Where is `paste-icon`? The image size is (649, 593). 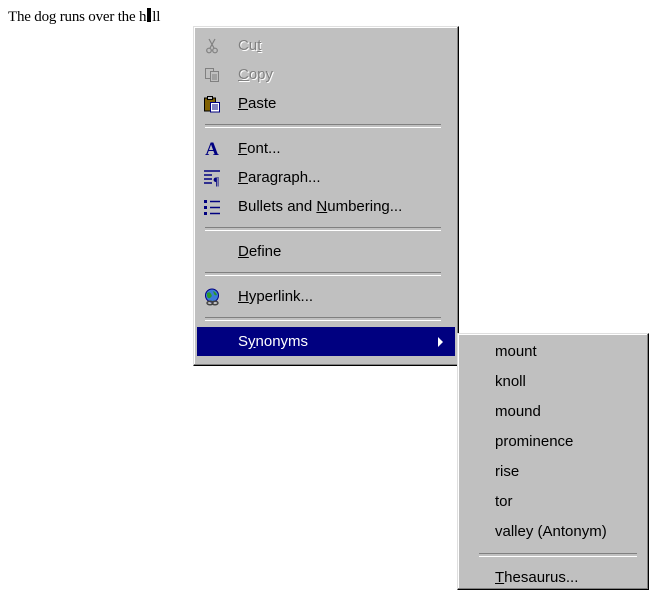
paste-icon is located at coordinates (212, 104).